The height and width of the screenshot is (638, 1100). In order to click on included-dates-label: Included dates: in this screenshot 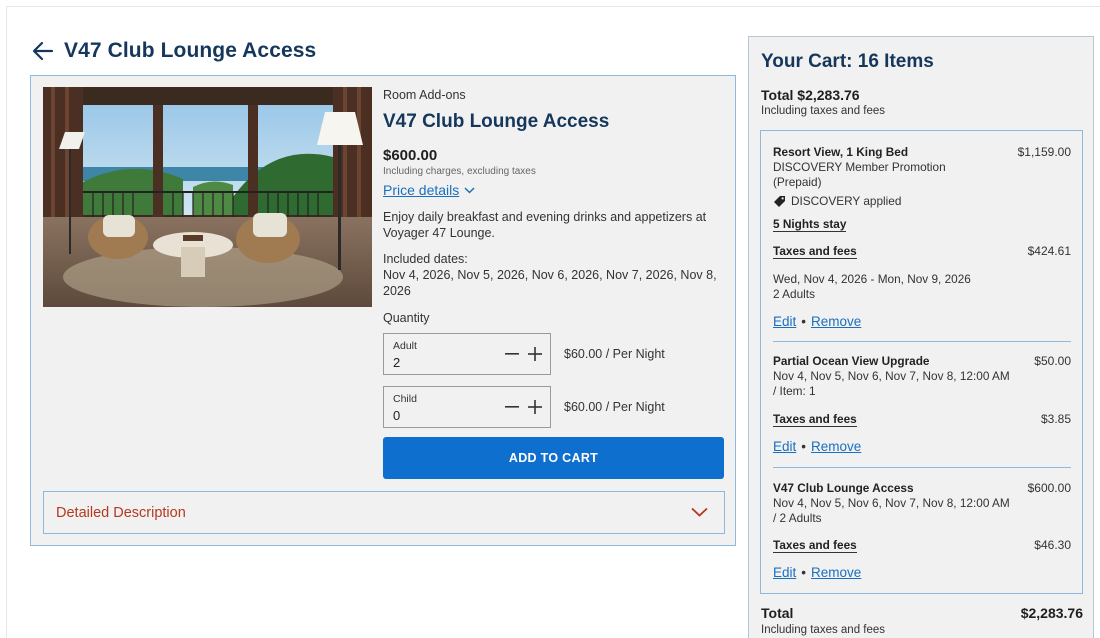, I will do `click(425, 259)`.